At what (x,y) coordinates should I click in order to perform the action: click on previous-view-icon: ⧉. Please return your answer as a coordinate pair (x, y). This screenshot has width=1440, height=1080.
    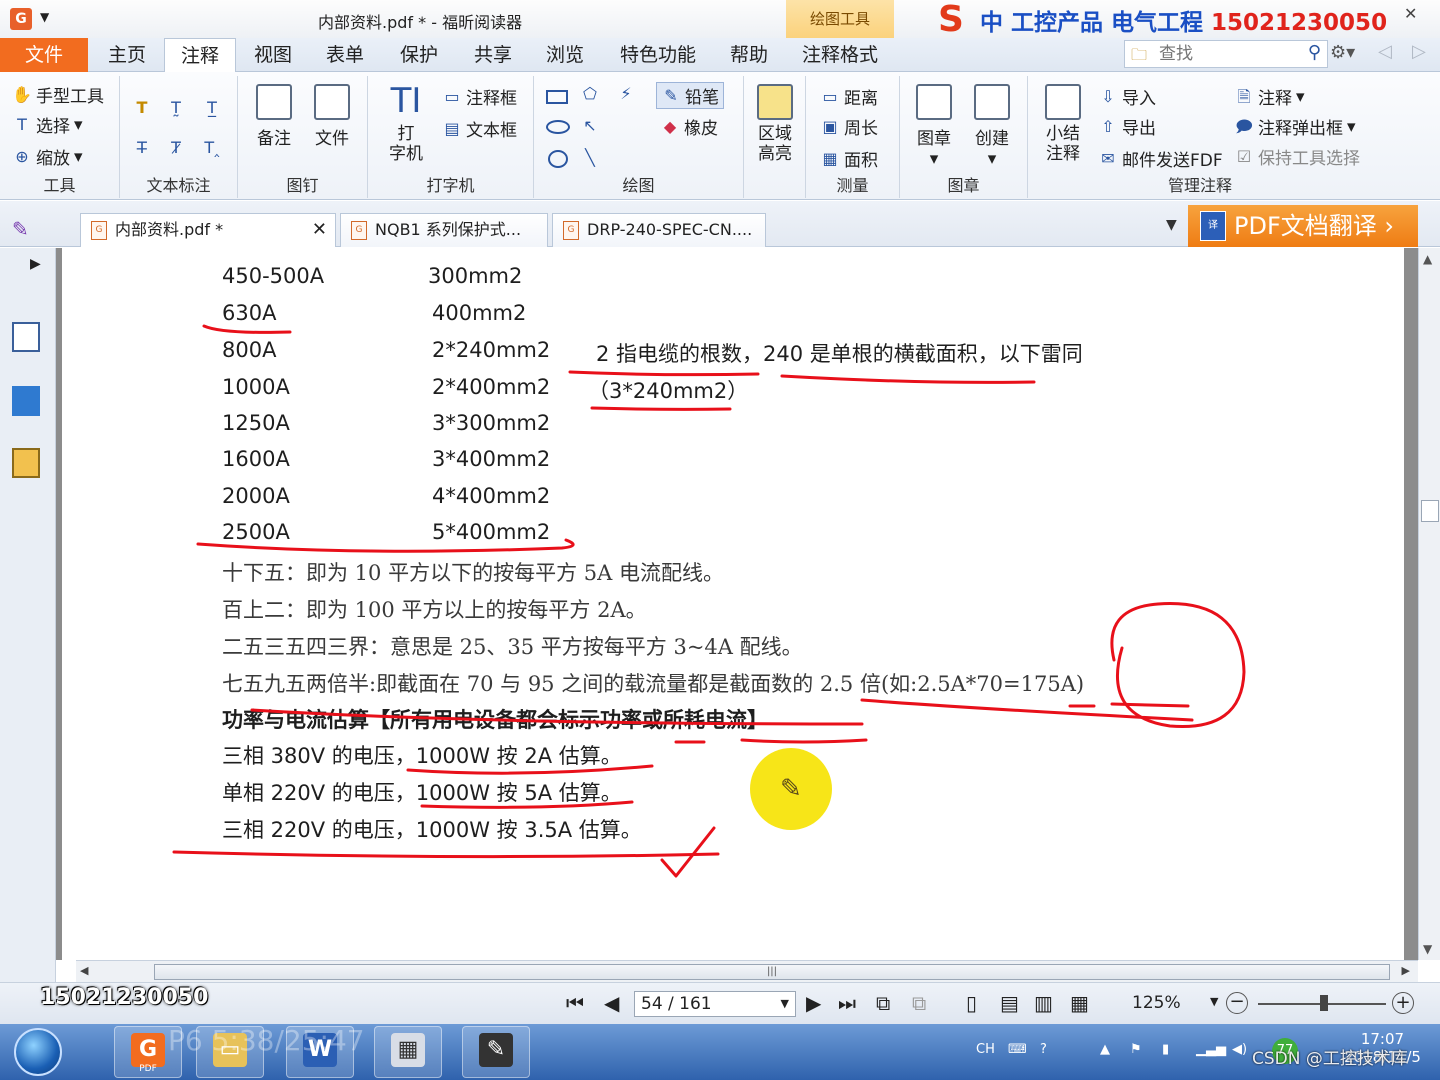
    Looking at the image, I should click on (883, 1003).